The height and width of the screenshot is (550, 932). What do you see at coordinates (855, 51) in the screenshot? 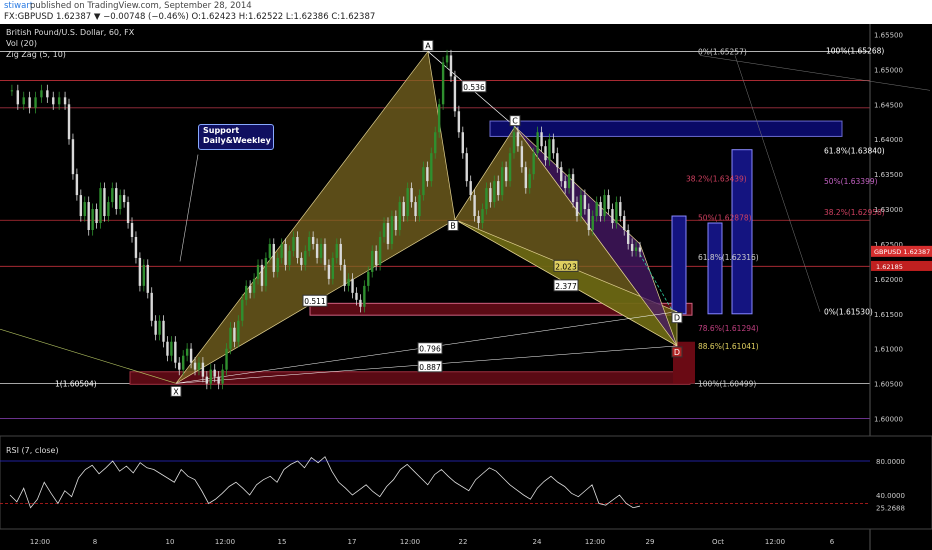
I see `fib-label-1: 100%(1.65268)` at bounding box center [855, 51].